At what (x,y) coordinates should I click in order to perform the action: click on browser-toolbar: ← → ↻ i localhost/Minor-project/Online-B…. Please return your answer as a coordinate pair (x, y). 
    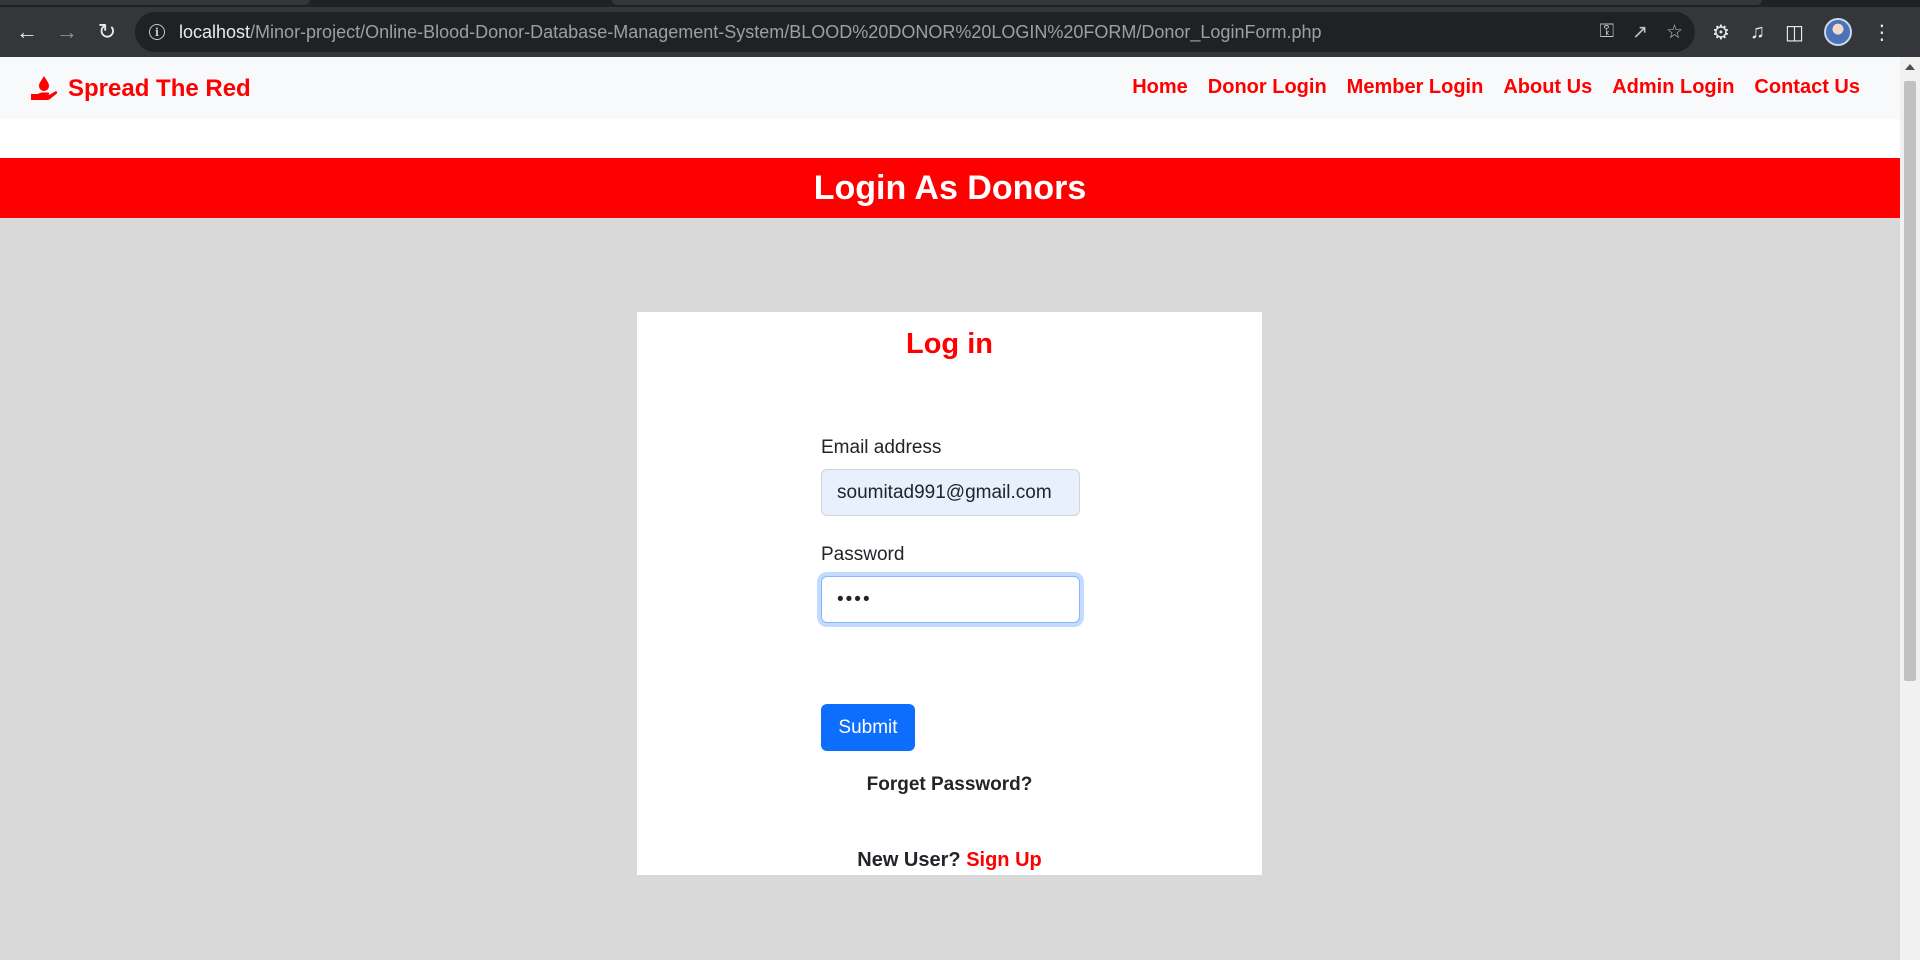
    Looking at the image, I should click on (960, 32).